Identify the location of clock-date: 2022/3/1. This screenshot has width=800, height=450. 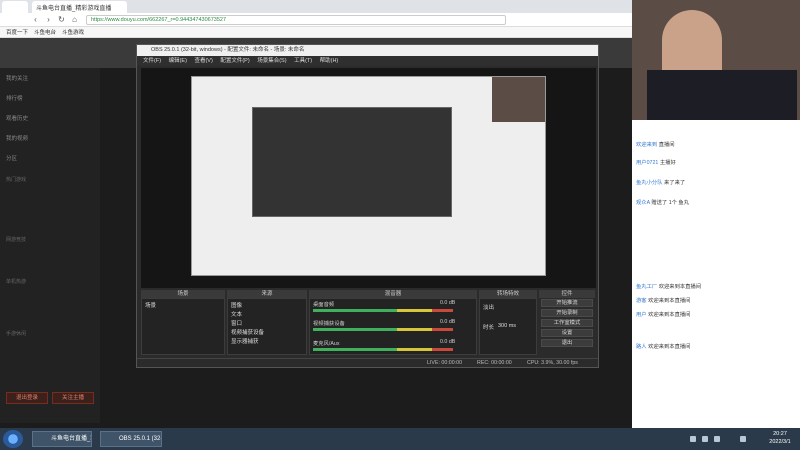
(780, 442).